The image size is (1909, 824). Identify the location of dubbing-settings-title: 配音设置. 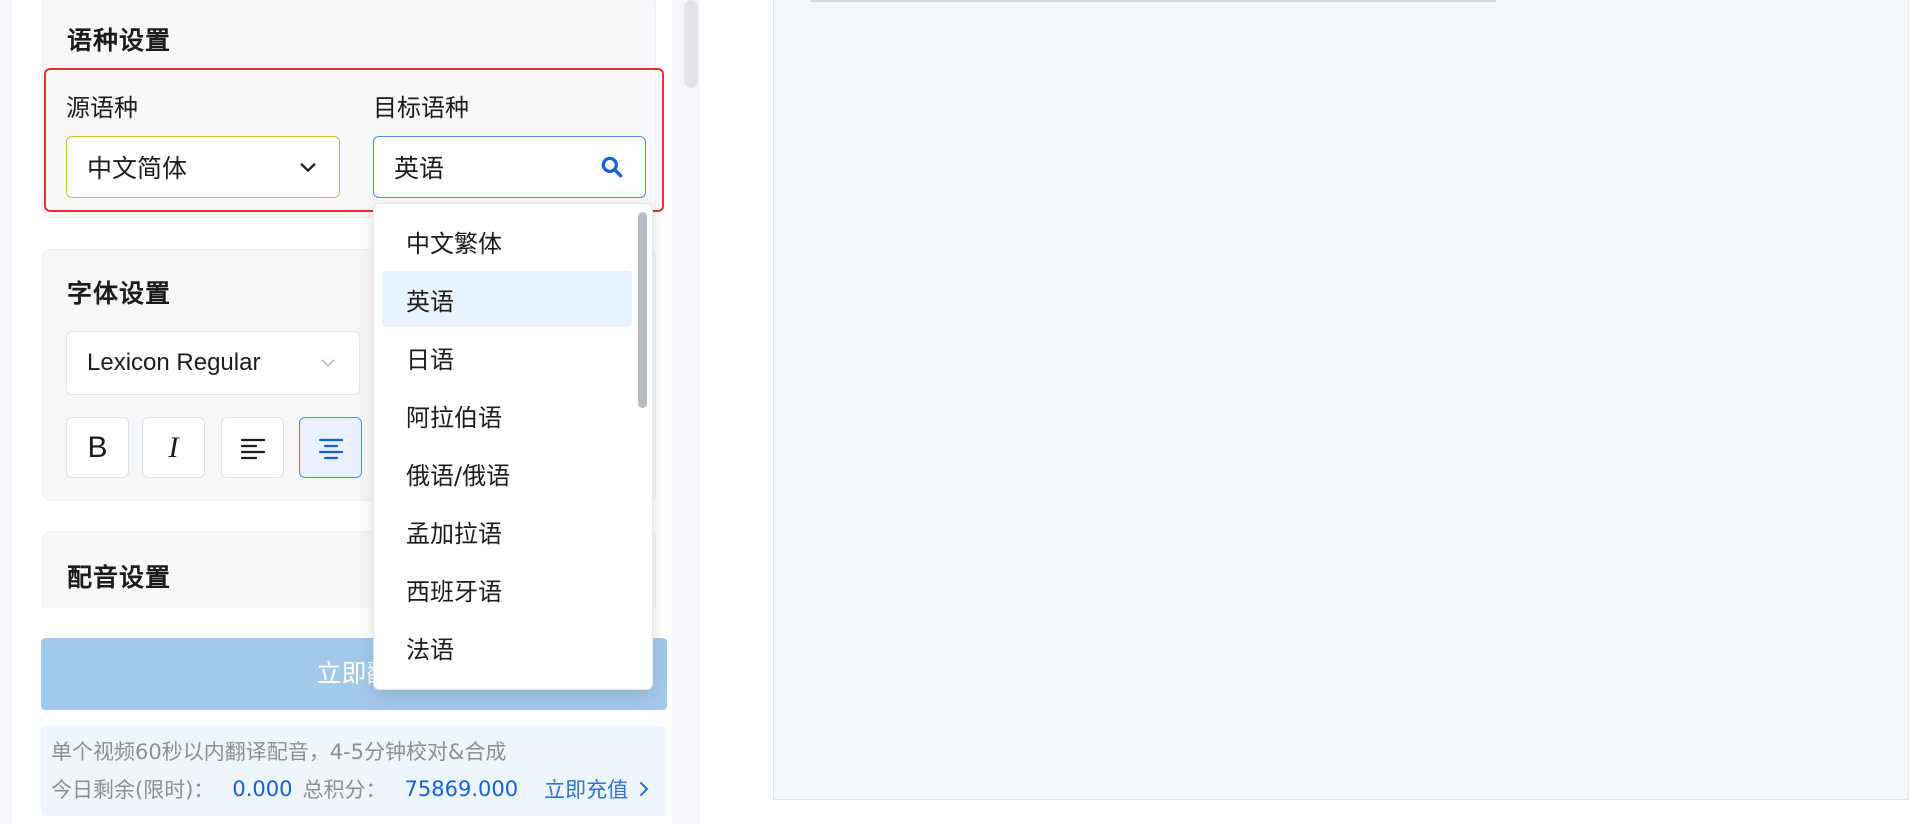
(119, 577).